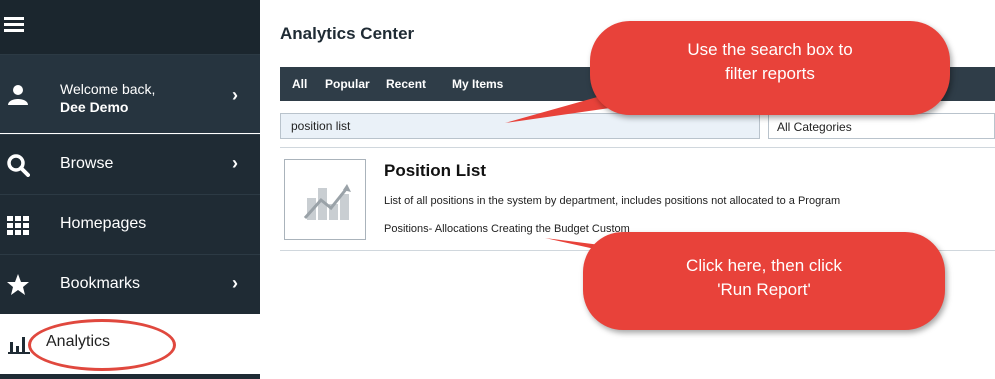 Image resolution: width=995 pixels, height=379 pixels. I want to click on category-select: All Categories, so click(881, 126).